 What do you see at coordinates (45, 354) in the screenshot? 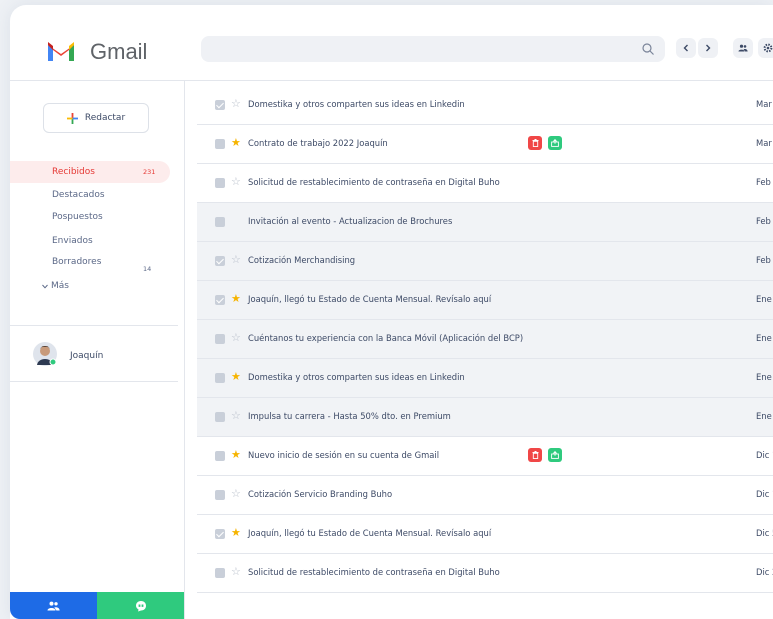
I see `avatar` at bounding box center [45, 354].